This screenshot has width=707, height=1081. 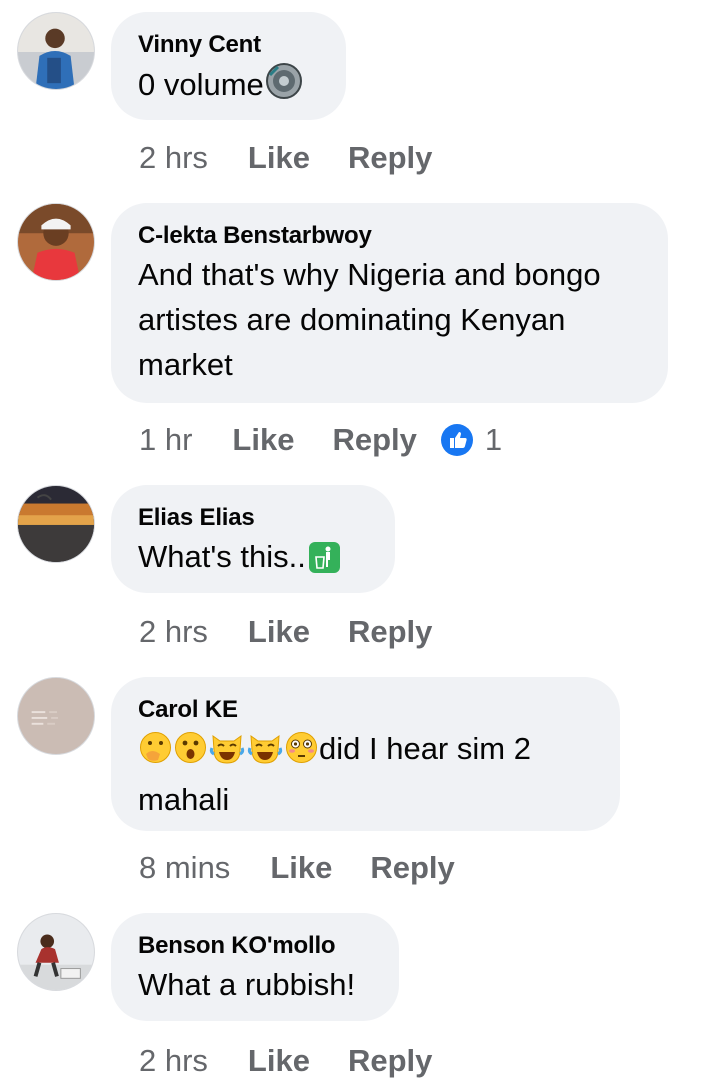 What do you see at coordinates (184, 799) in the screenshot?
I see `comment-text-line: mahali` at bounding box center [184, 799].